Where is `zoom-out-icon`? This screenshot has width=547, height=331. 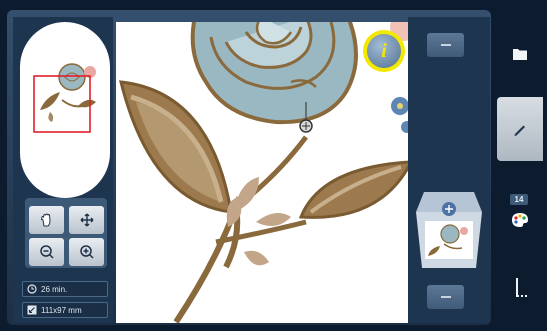 zoom-out-icon is located at coordinates (46, 252).